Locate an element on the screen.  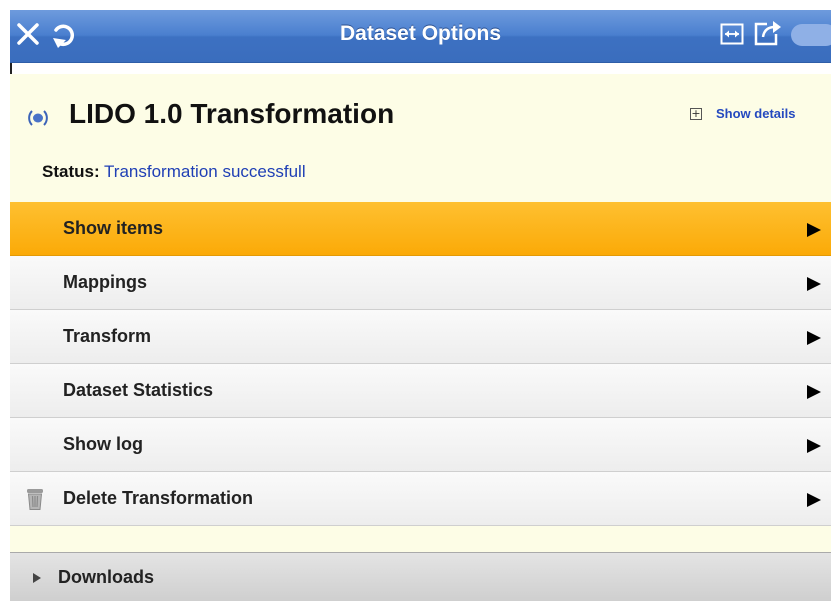
toggle-pill is located at coordinates (811, 35).